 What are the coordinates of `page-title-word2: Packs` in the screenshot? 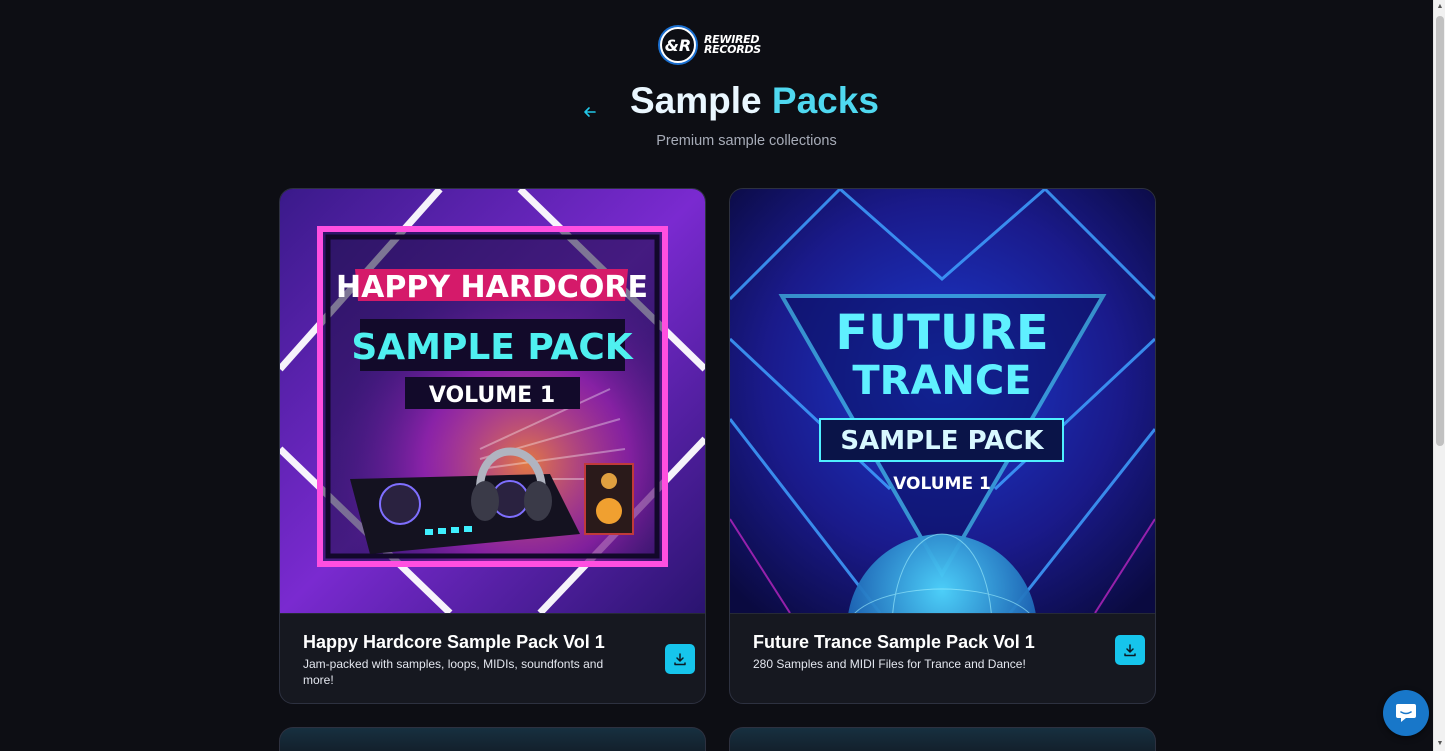 It's located at (825, 100).